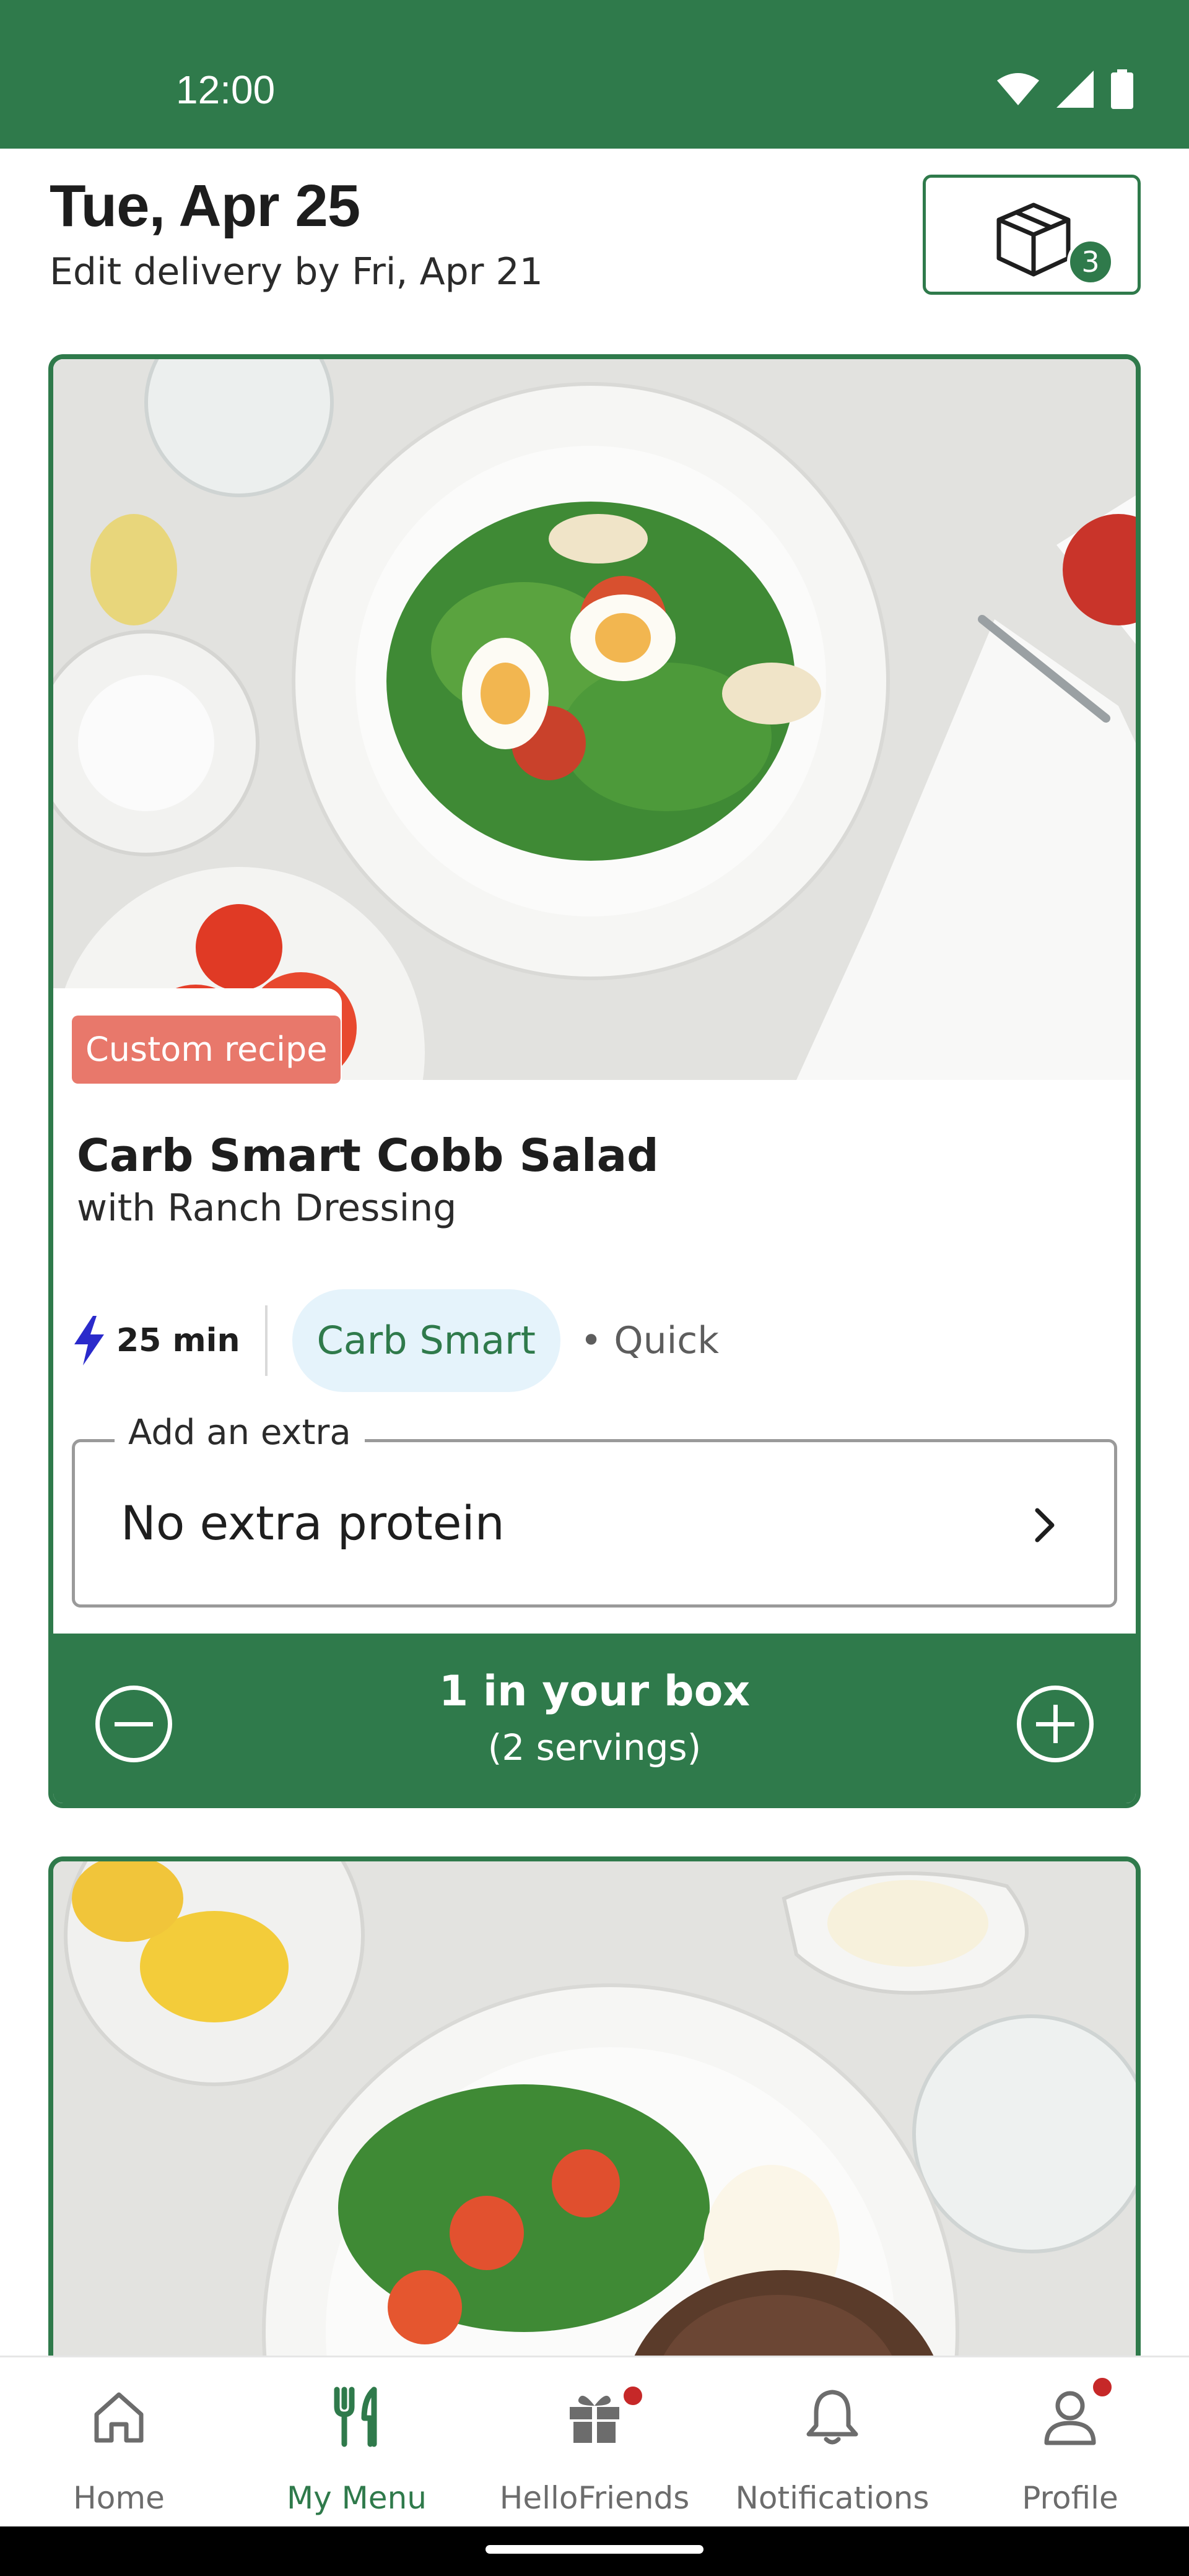 This screenshot has height=2576, width=1189. What do you see at coordinates (266, 1340) in the screenshot?
I see `meta-divider` at bounding box center [266, 1340].